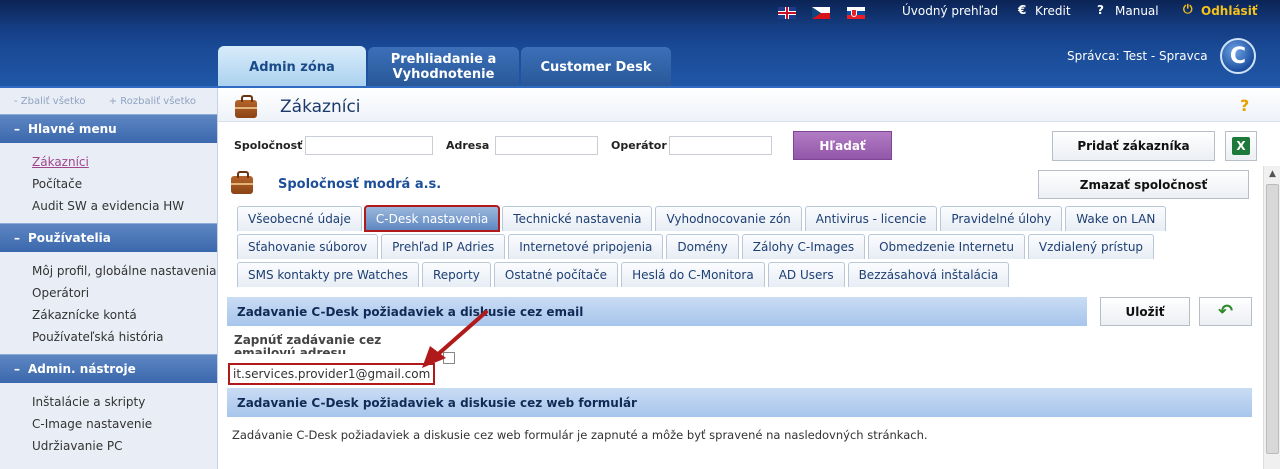 Image resolution: width=1280 pixels, height=469 pixels. I want to click on company-label: Spoločnosť, so click(268, 145).